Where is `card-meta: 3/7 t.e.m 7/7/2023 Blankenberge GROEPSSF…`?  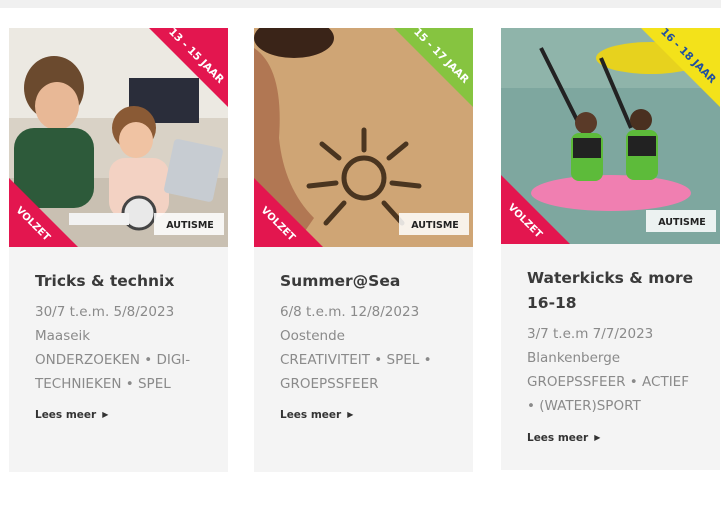
card-meta: 3/7 t.e.m 7/7/2023 Blankenberge GROEPSSF… is located at coordinates (618, 370).